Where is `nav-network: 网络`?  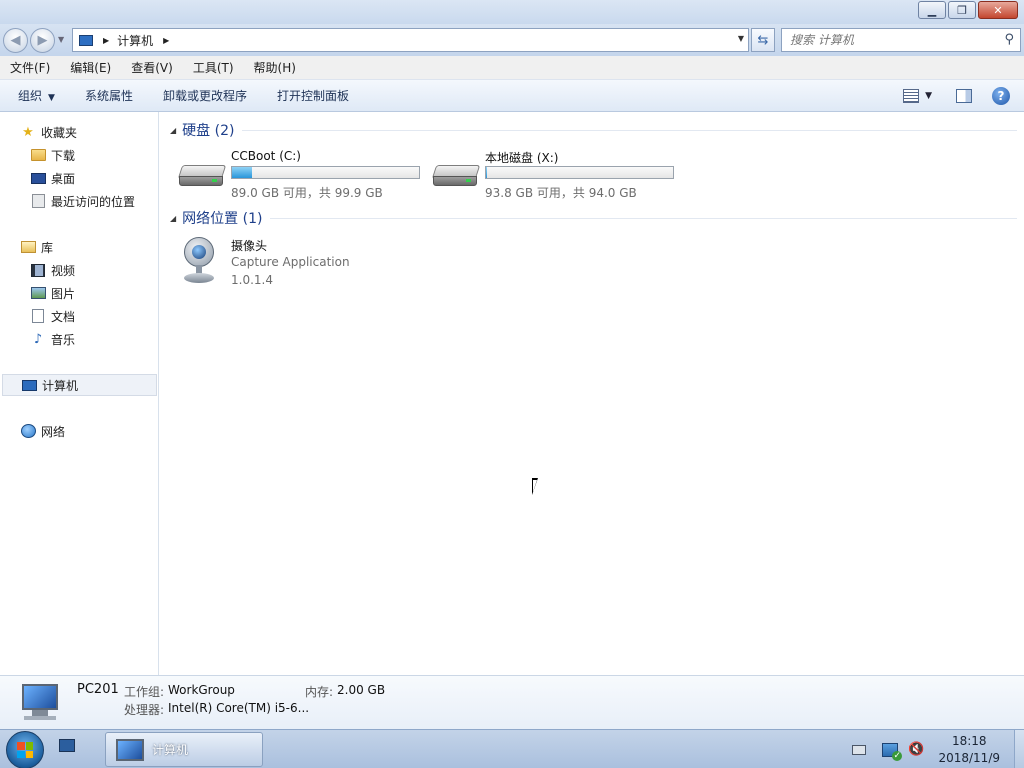
nav-network: 网络 is located at coordinates (78, 431).